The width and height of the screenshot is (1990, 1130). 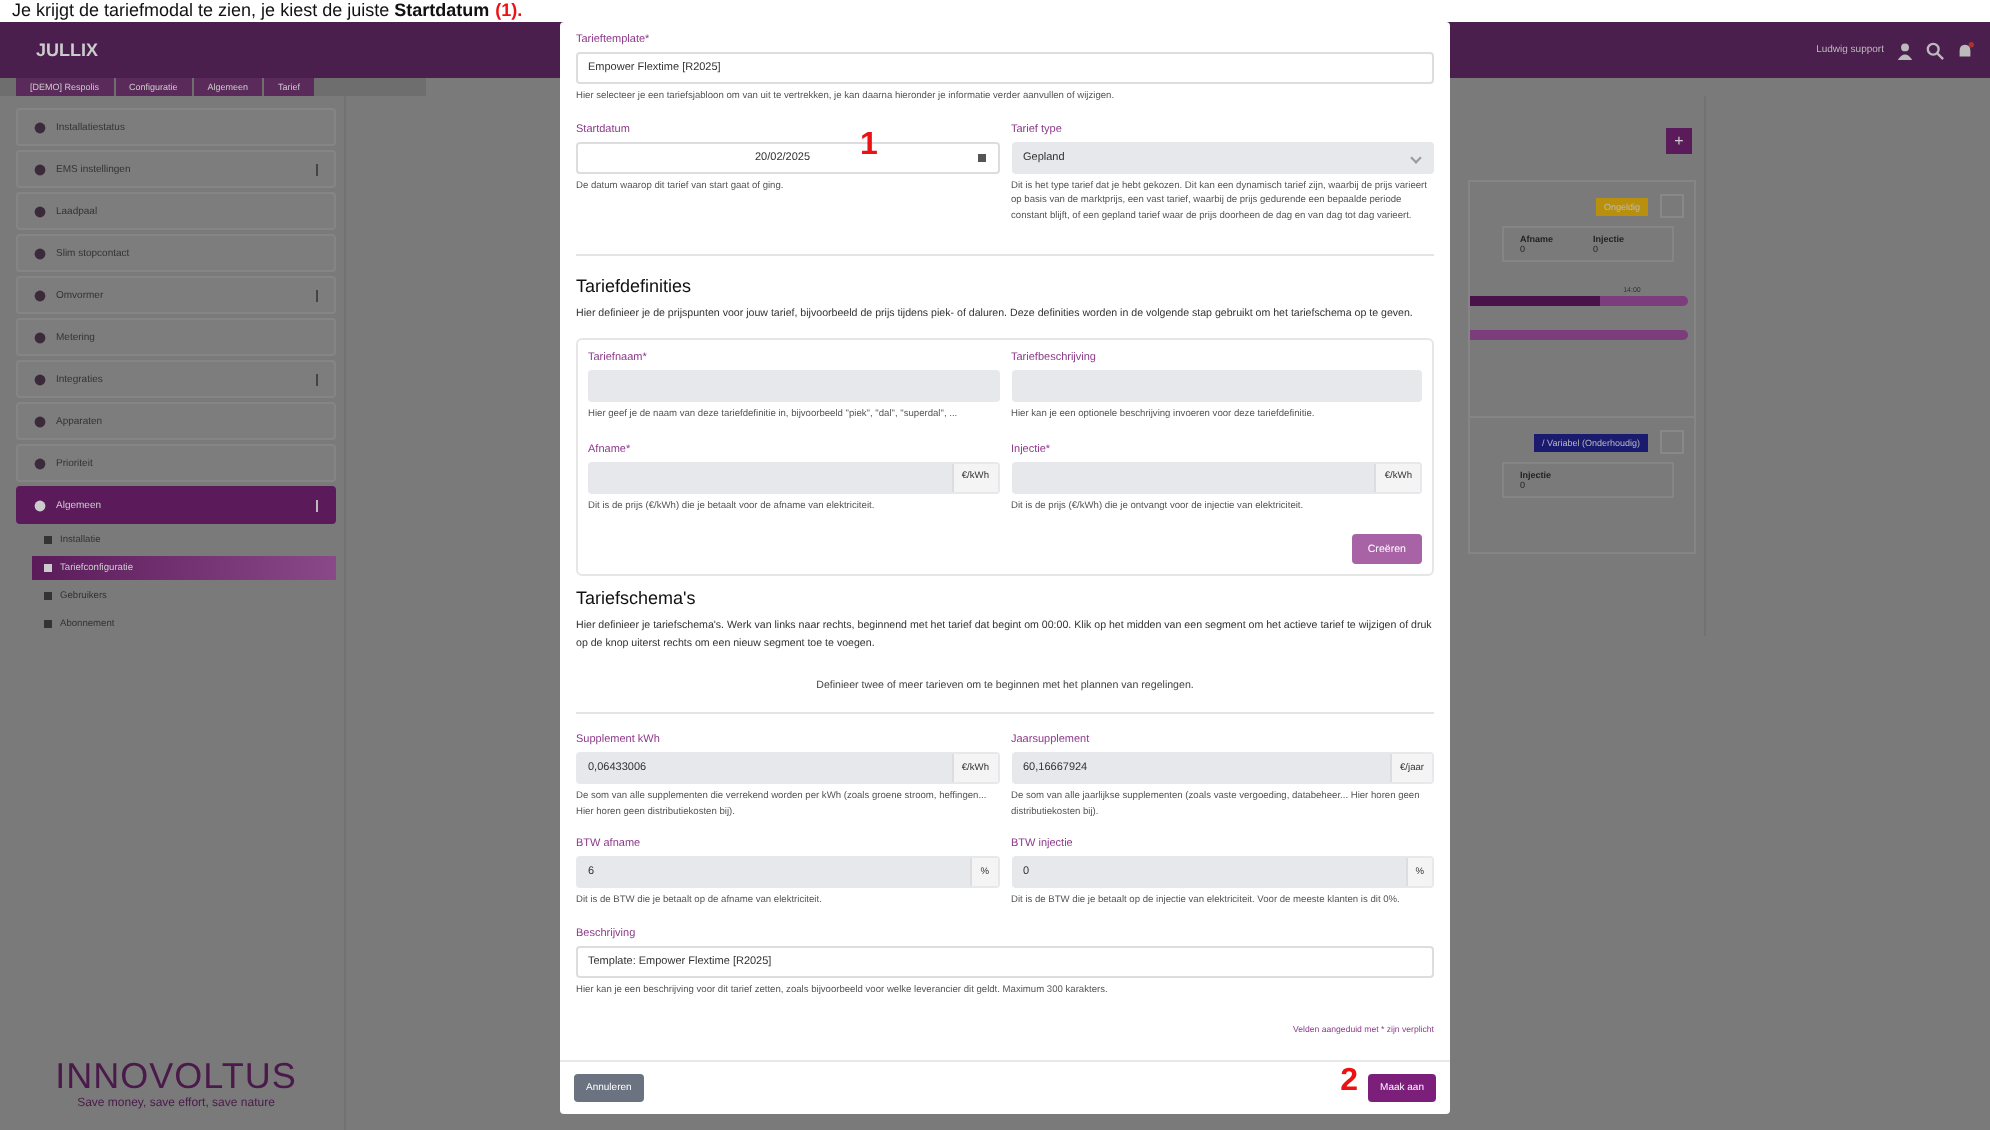 I want to click on search-icon, so click(x=1935, y=50).